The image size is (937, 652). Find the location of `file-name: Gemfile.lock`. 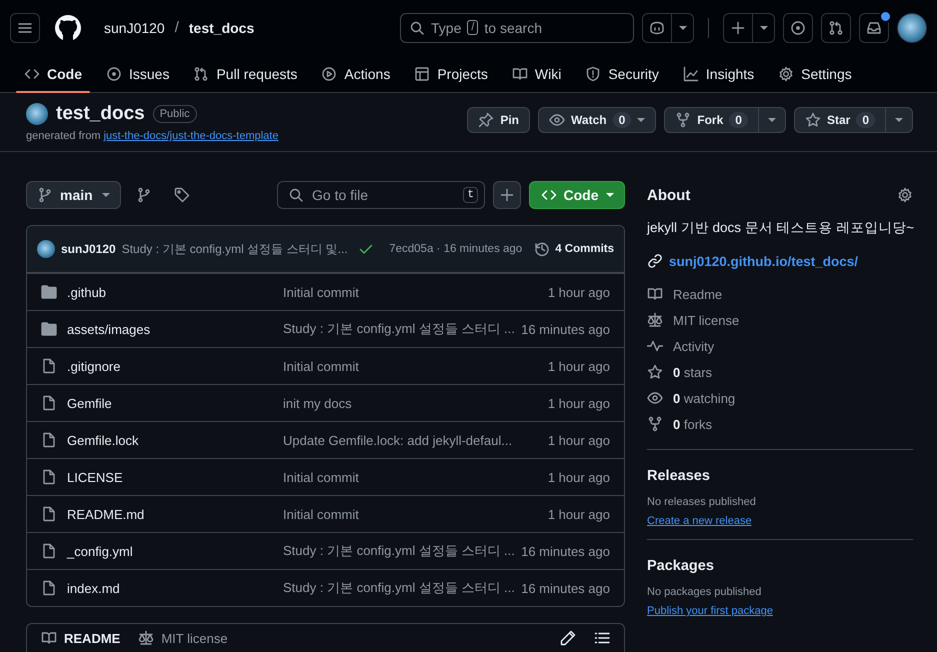

file-name: Gemfile.lock is located at coordinates (175, 440).